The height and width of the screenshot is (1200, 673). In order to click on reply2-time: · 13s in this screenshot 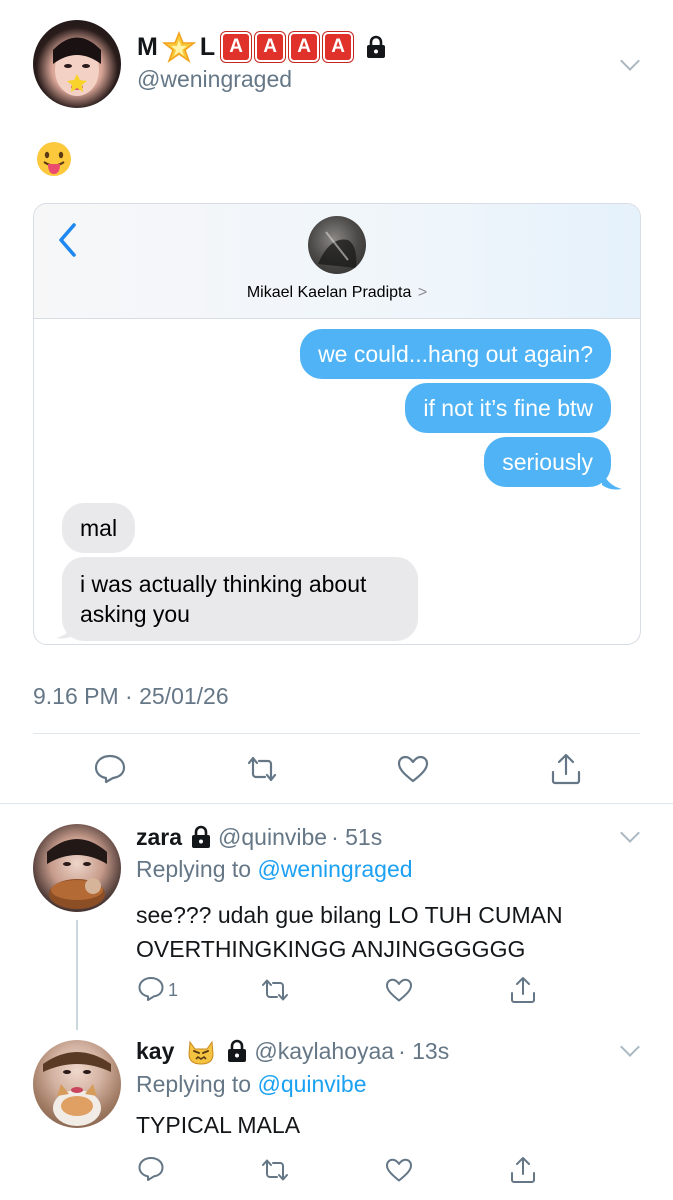, I will do `click(424, 1050)`.